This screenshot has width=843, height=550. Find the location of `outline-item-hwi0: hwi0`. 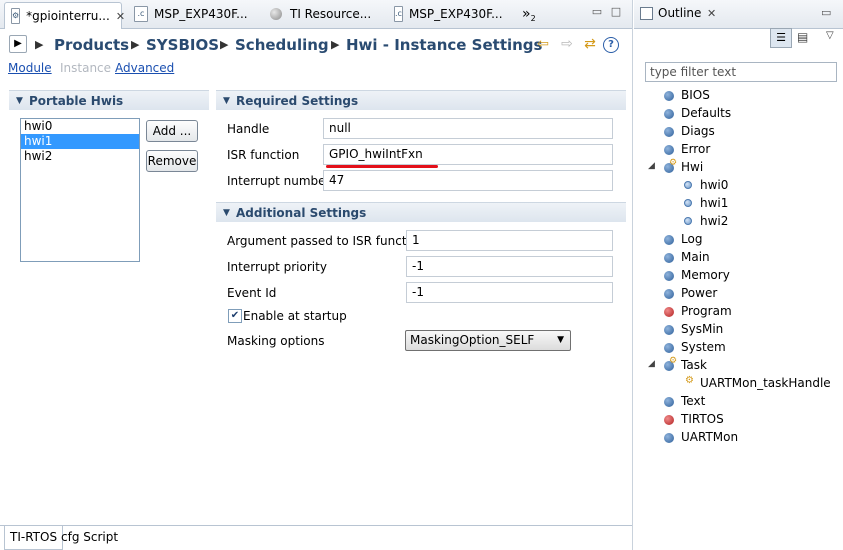

outline-item-hwi0: hwi0 is located at coordinates (714, 185).